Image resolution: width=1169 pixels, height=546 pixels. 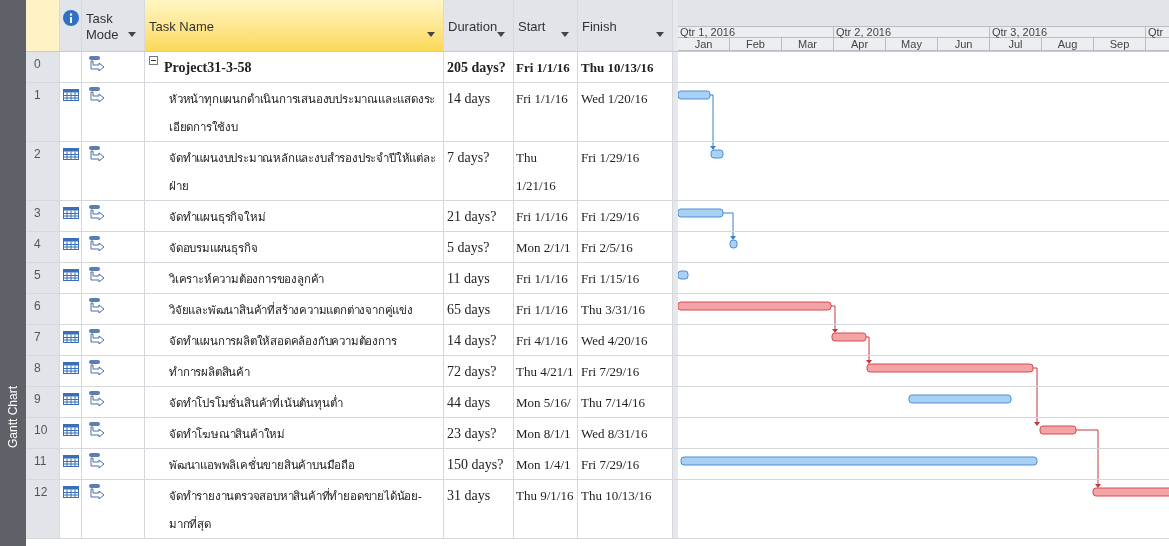 What do you see at coordinates (546, 247) in the screenshot?
I see `start-date-cell: Mon 2/1/1` at bounding box center [546, 247].